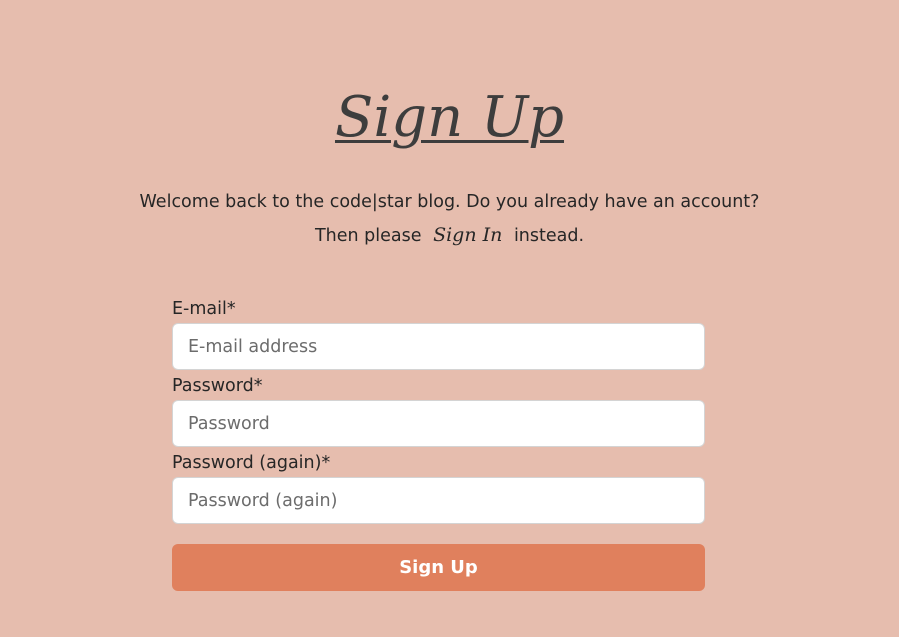 The width and height of the screenshot is (899, 637). I want to click on password-again-label: Password (again)*, so click(251, 463).